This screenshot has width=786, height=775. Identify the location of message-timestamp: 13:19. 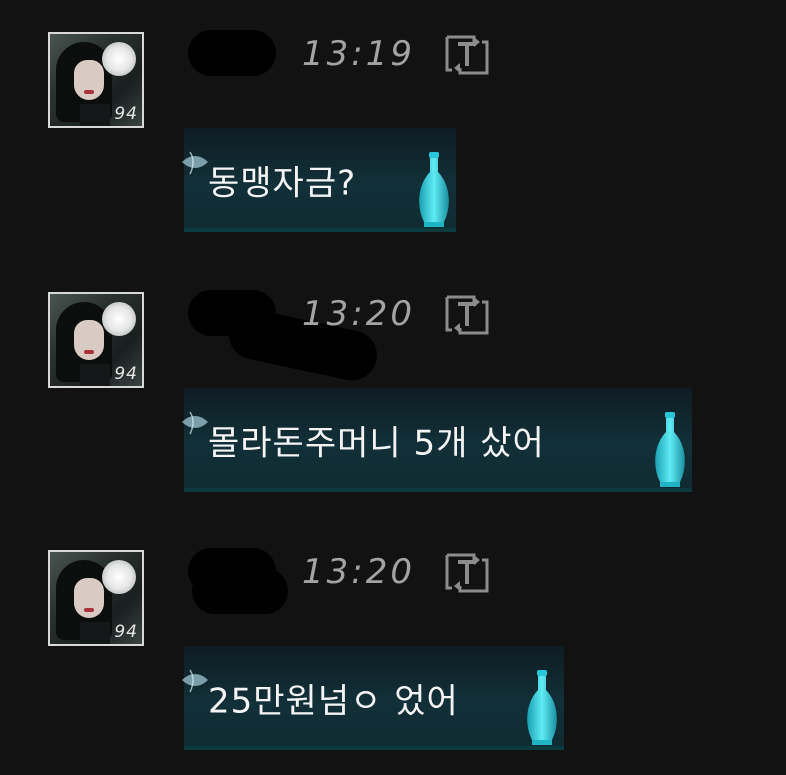
(358, 54).